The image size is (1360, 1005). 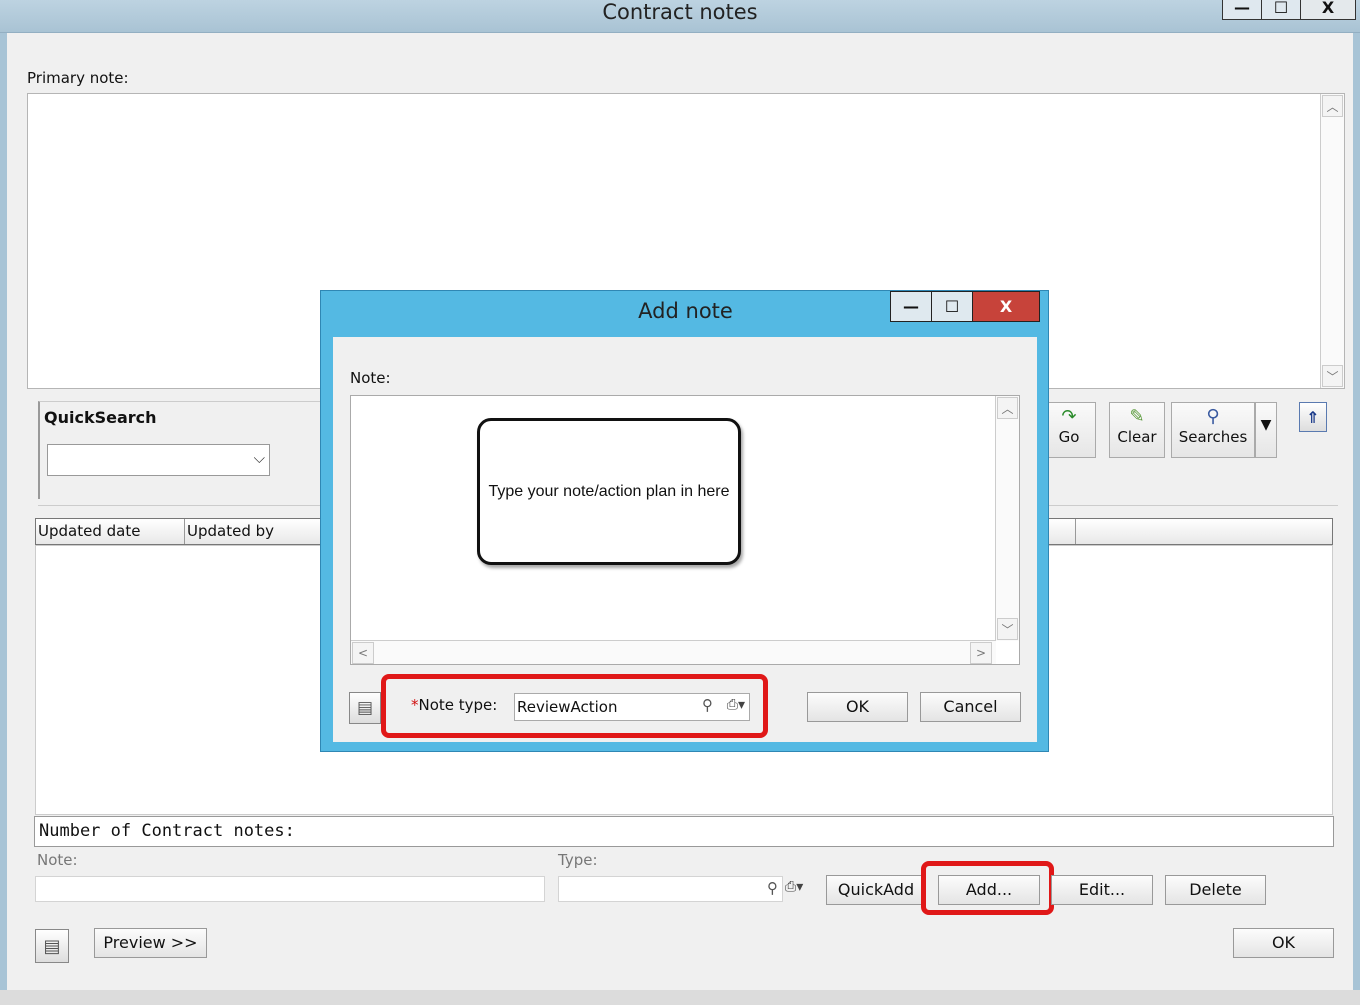 What do you see at coordinates (1213, 437) in the screenshot?
I see `searches-label: Searches` at bounding box center [1213, 437].